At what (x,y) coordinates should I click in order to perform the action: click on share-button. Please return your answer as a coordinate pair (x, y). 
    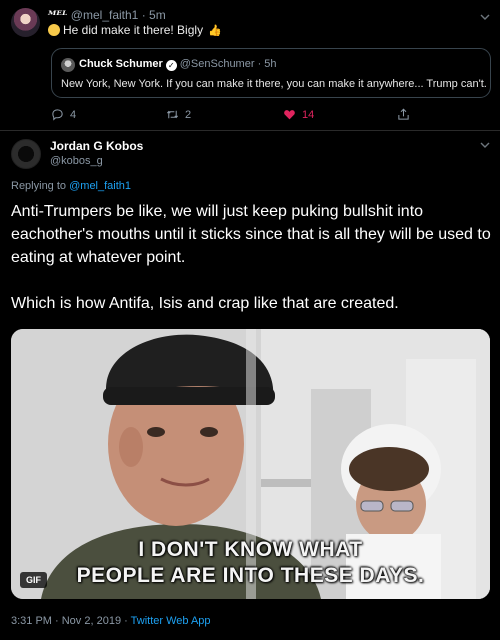
    Looking at the image, I should click on (403, 114).